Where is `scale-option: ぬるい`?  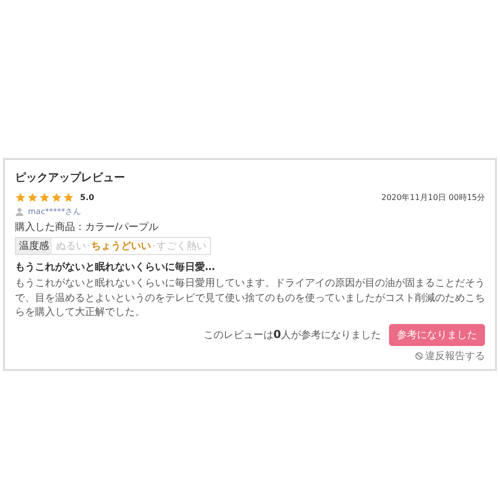 scale-option: ぬるい is located at coordinates (71, 246).